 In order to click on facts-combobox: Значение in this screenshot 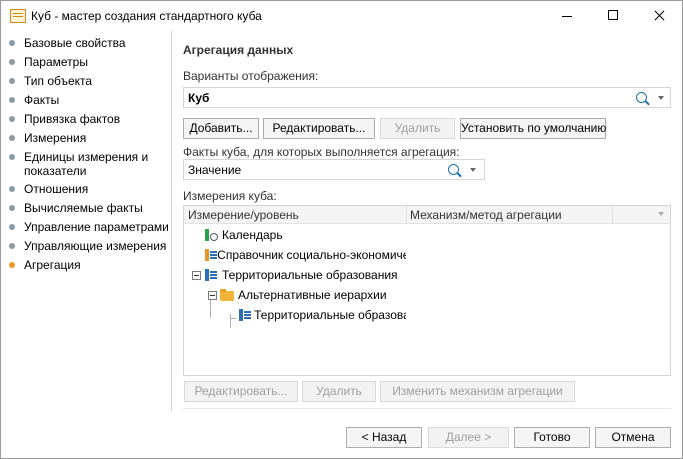, I will do `click(334, 169)`.